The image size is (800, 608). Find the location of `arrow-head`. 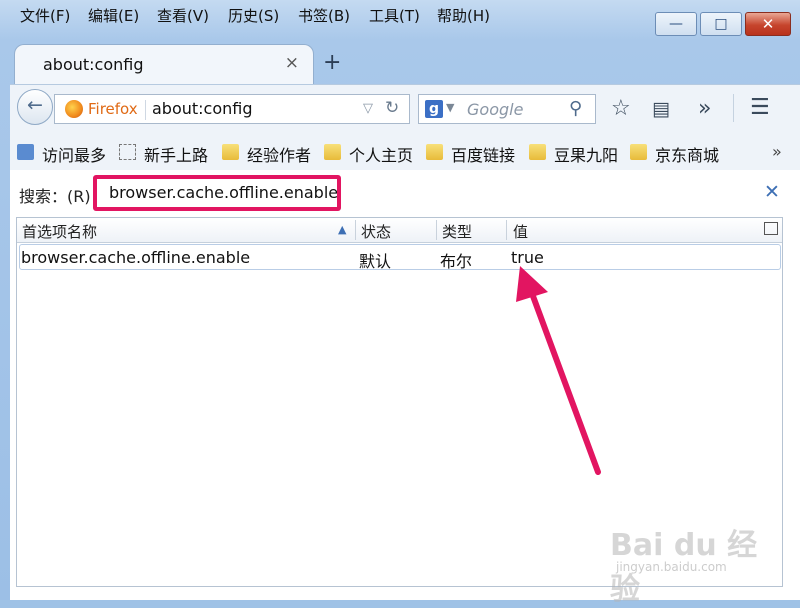

arrow-head is located at coordinates (532, 284).